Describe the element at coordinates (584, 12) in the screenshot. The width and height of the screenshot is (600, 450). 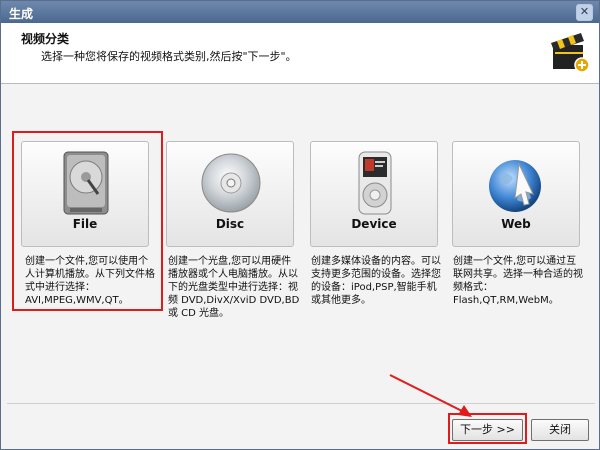
I see `close-window-icon: ✕` at that location.